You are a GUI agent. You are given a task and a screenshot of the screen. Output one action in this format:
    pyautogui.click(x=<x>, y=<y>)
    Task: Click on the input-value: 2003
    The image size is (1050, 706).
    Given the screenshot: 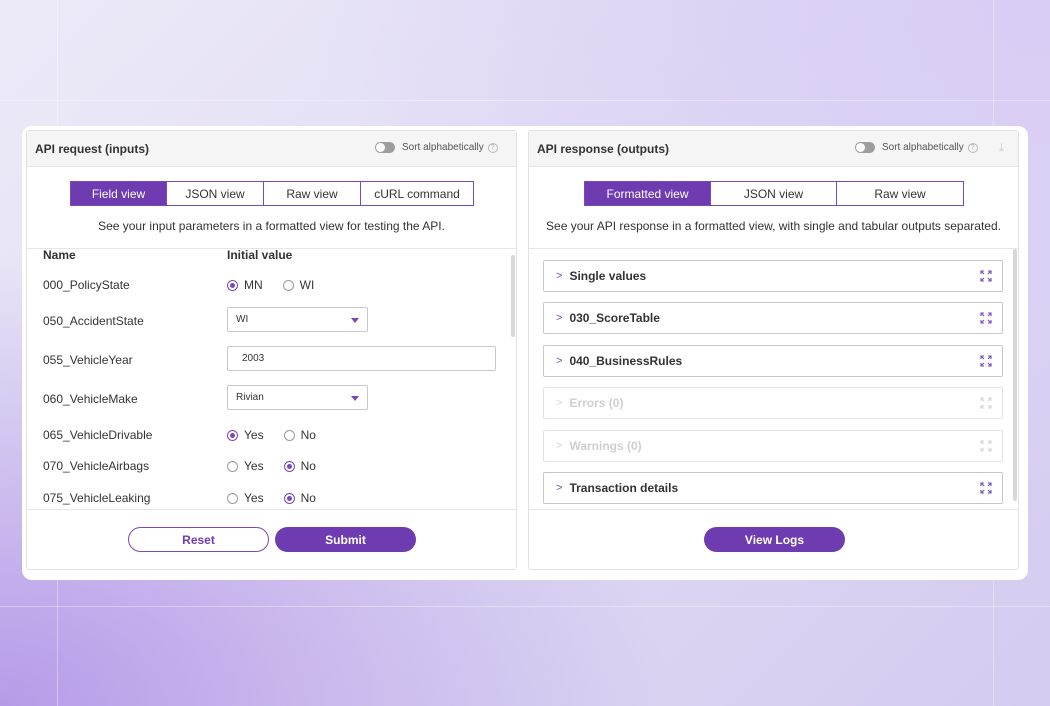 What is the action you would take?
    pyautogui.click(x=253, y=358)
    